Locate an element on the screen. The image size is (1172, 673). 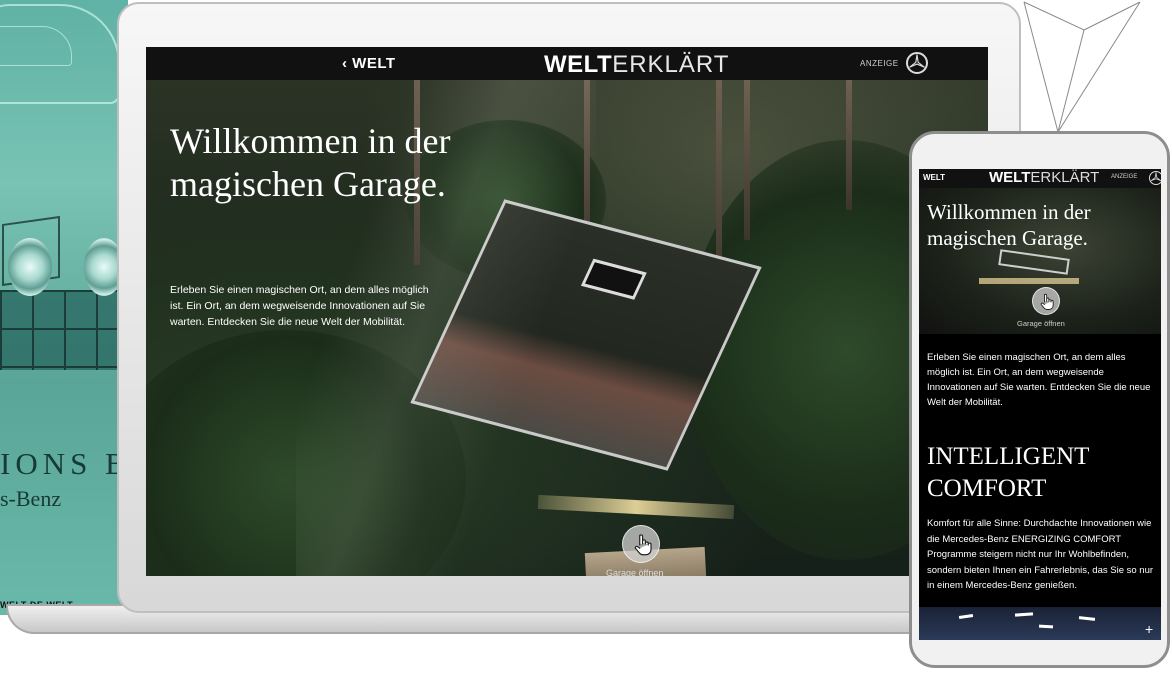
phone-open-garage-caption: Garage öffnen is located at coordinates (1041, 323).